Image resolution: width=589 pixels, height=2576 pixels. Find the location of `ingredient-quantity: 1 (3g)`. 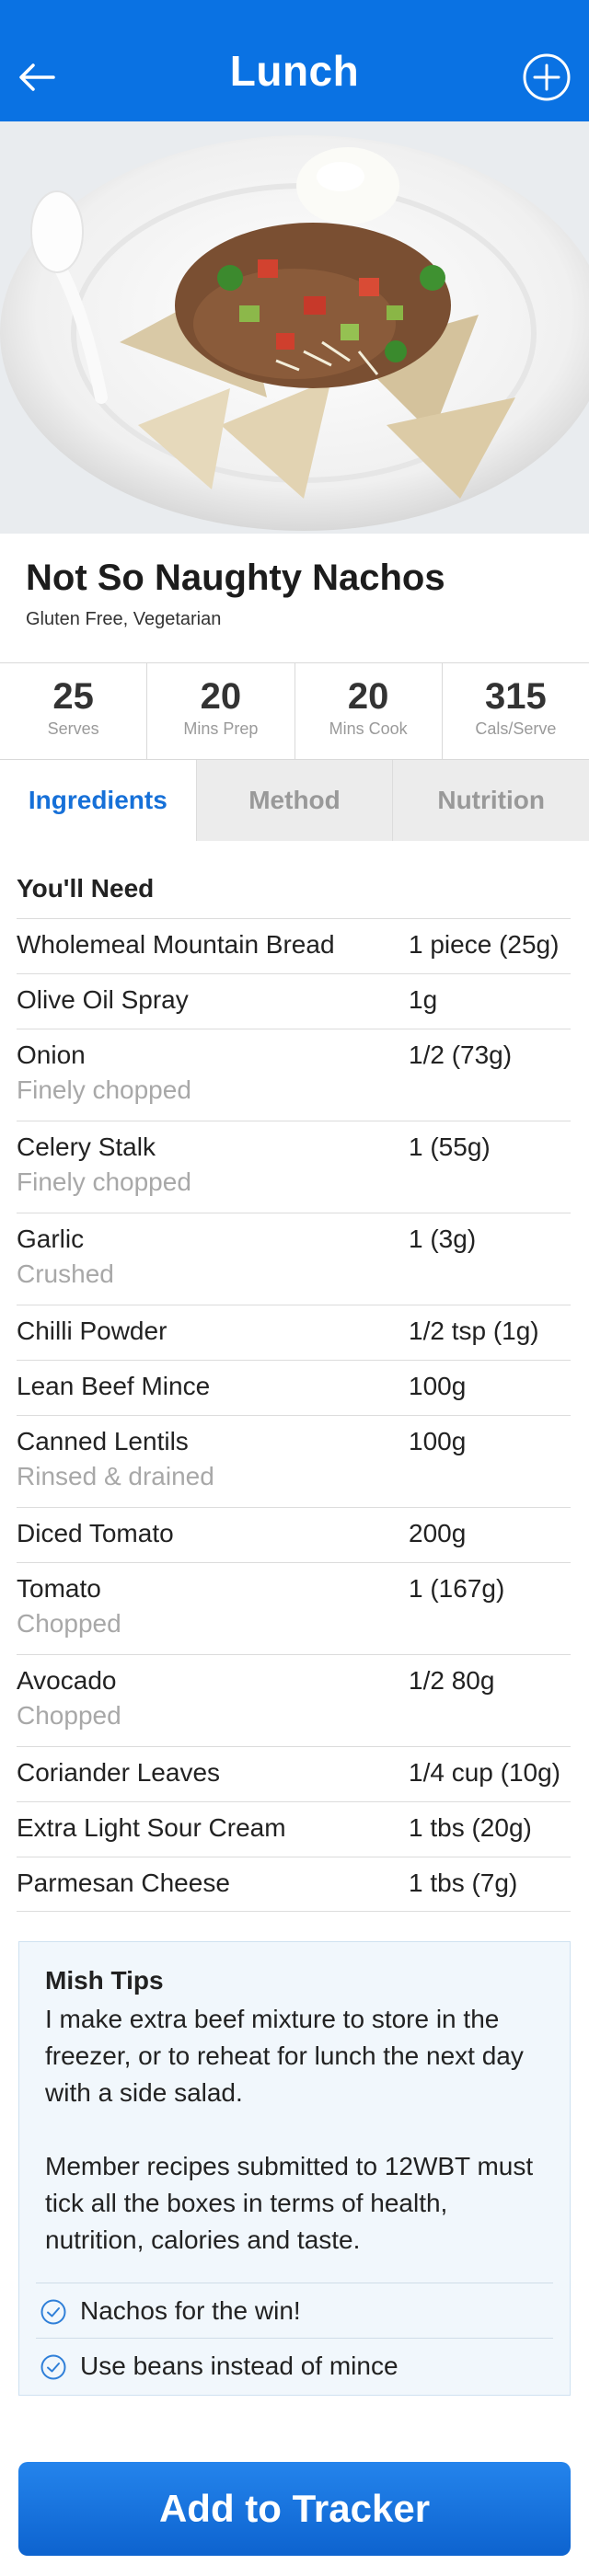

ingredient-quantity: 1 (3g) is located at coordinates (443, 1239).